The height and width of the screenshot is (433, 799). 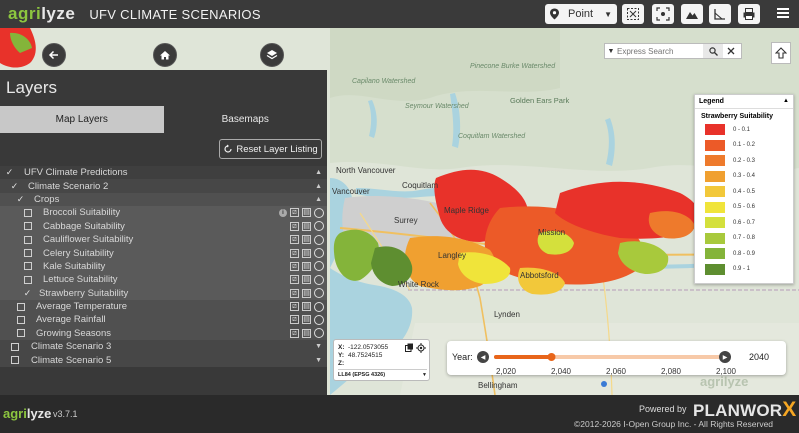 What do you see at coordinates (420, 185) in the screenshot?
I see `map-label-coquitlam: Coquitlam` at bounding box center [420, 185].